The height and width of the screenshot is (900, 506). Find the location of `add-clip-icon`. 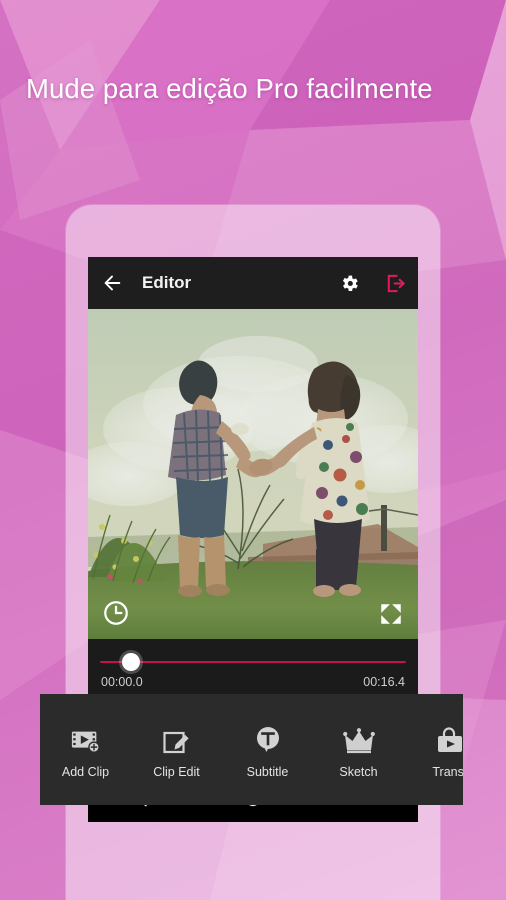

add-clip-icon is located at coordinates (85, 742).